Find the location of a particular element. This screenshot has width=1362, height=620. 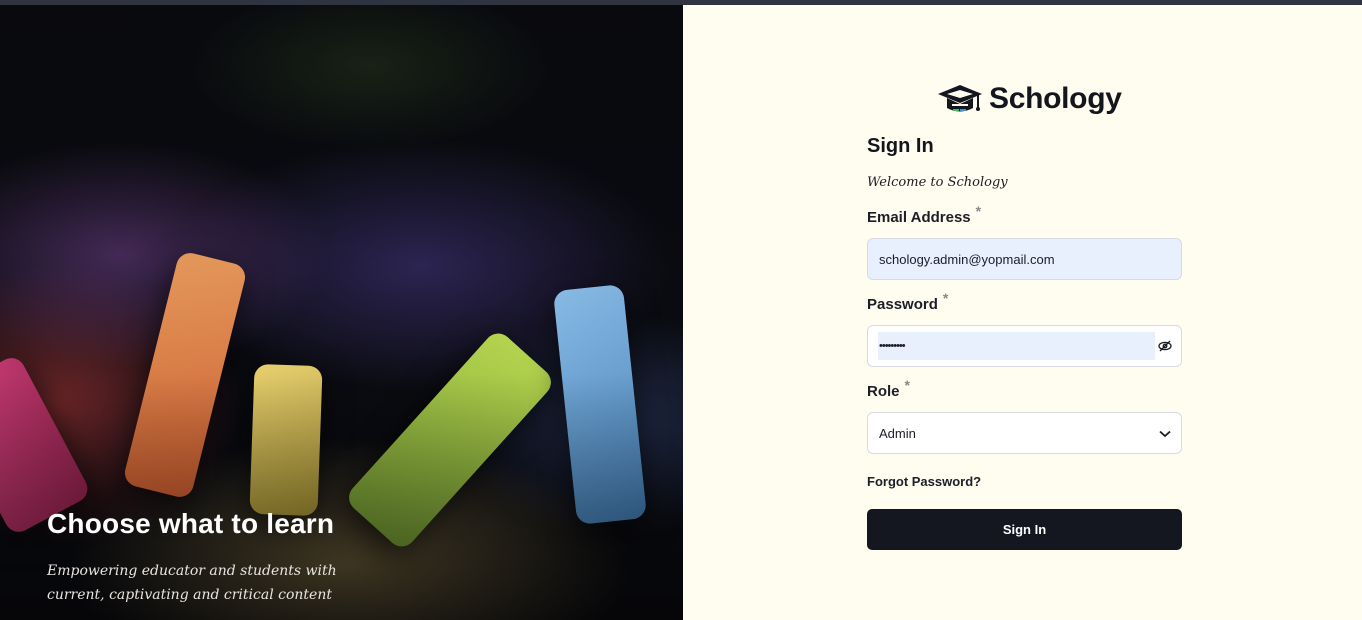

password-label-text: Password is located at coordinates (902, 304).